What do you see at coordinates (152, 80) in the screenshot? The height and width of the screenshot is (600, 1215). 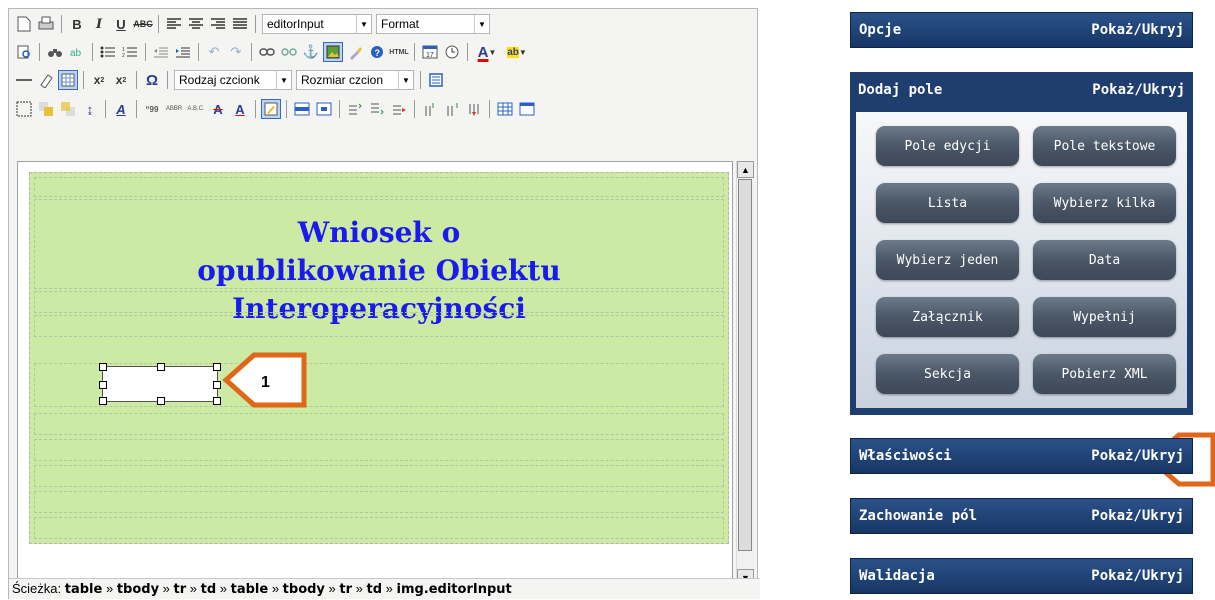 I see `special-char-icon: Ω` at bounding box center [152, 80].